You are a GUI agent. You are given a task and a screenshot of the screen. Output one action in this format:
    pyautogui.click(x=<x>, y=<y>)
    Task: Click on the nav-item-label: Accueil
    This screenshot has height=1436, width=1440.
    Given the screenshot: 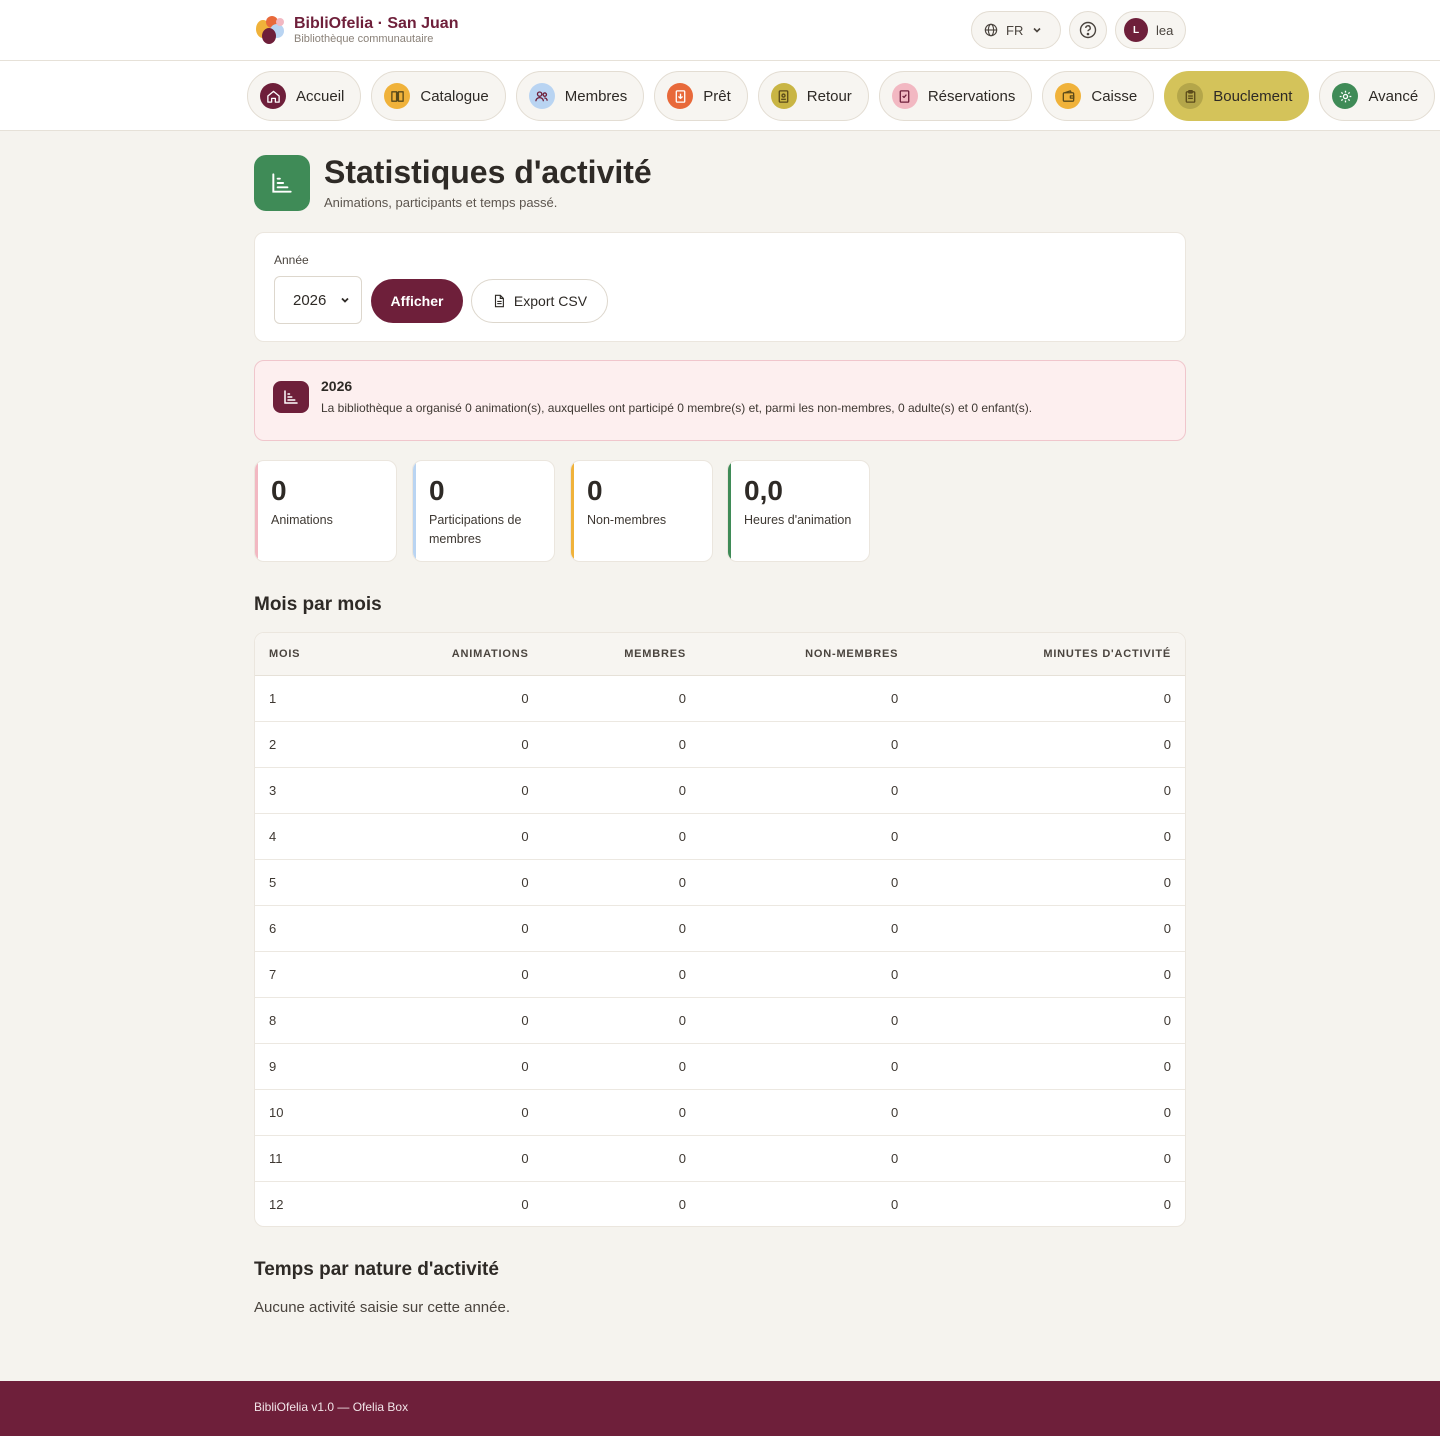 What is the action you would take?
    pyautogui.click(x=320, y=96)
    